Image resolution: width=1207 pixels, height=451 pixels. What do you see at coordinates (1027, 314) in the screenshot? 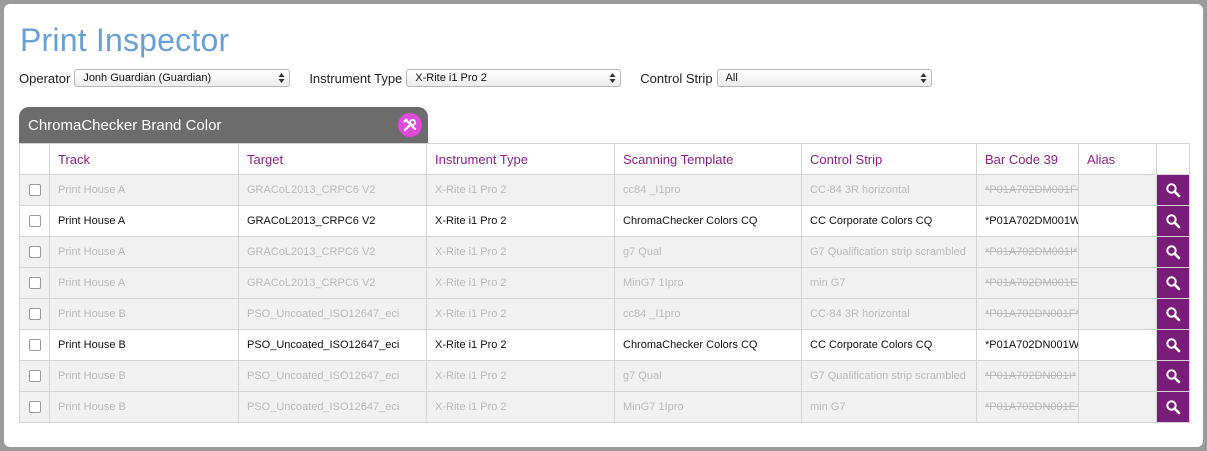
I see `cell-barcode: *P01A702DN001F*` at bounding box center [1027, 314].